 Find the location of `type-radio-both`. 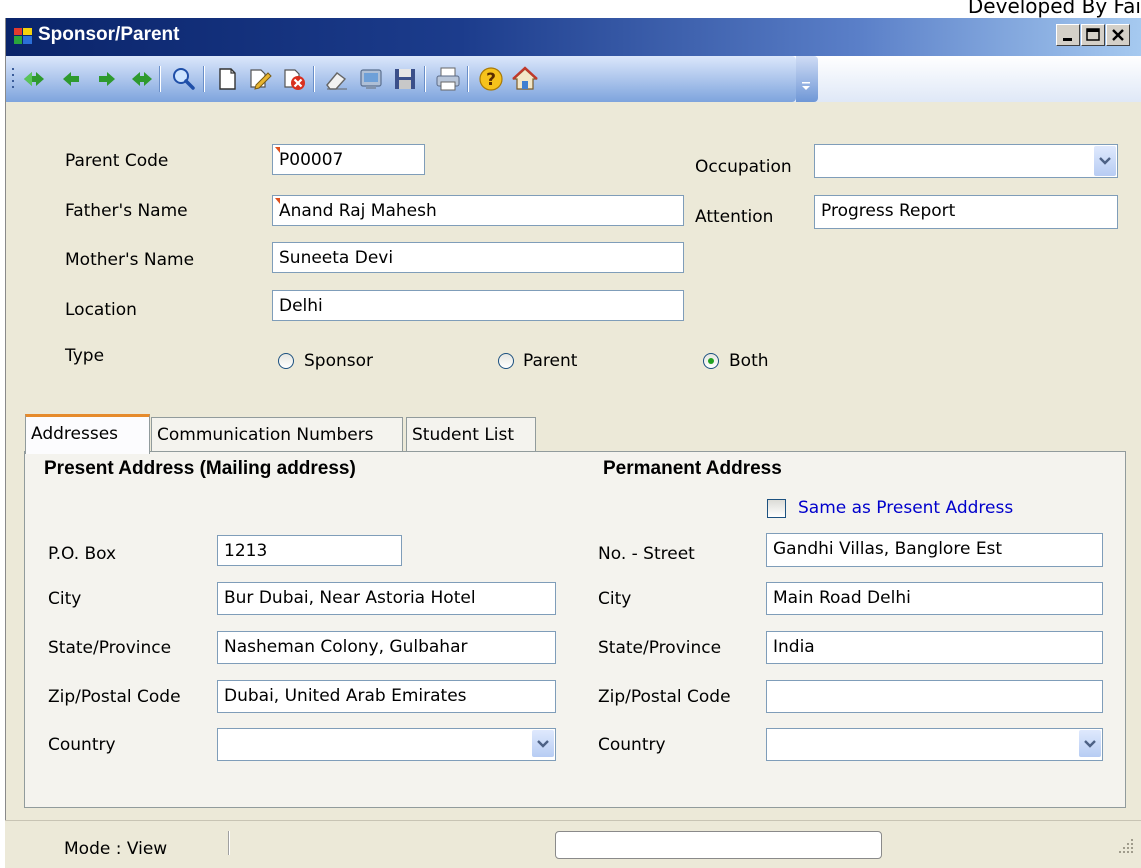

type-radio-both is located at coordinates (711, 361).